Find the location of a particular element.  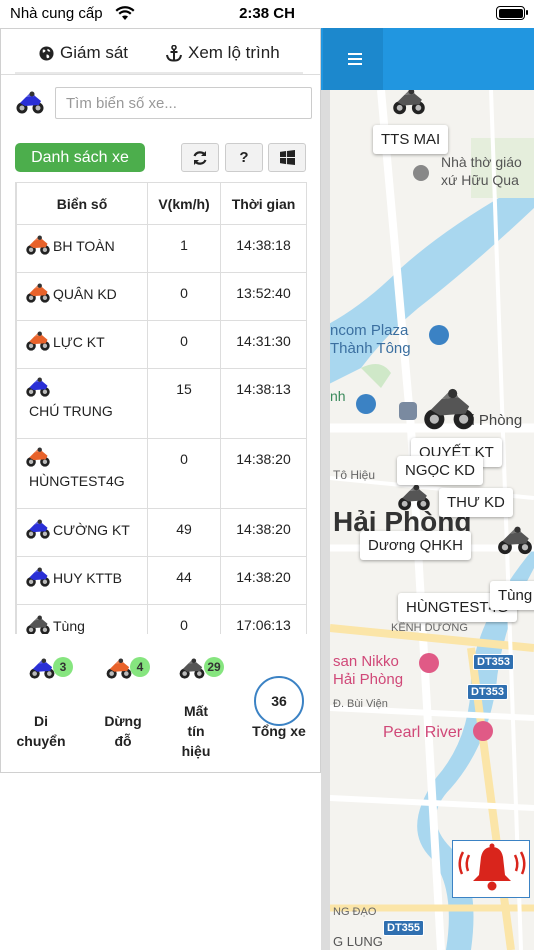

fleet-summary: 3 Di chuyển 4 Dừng đỗ 29 Mất tín hiệu 36 is located at coordinates (160, 709).